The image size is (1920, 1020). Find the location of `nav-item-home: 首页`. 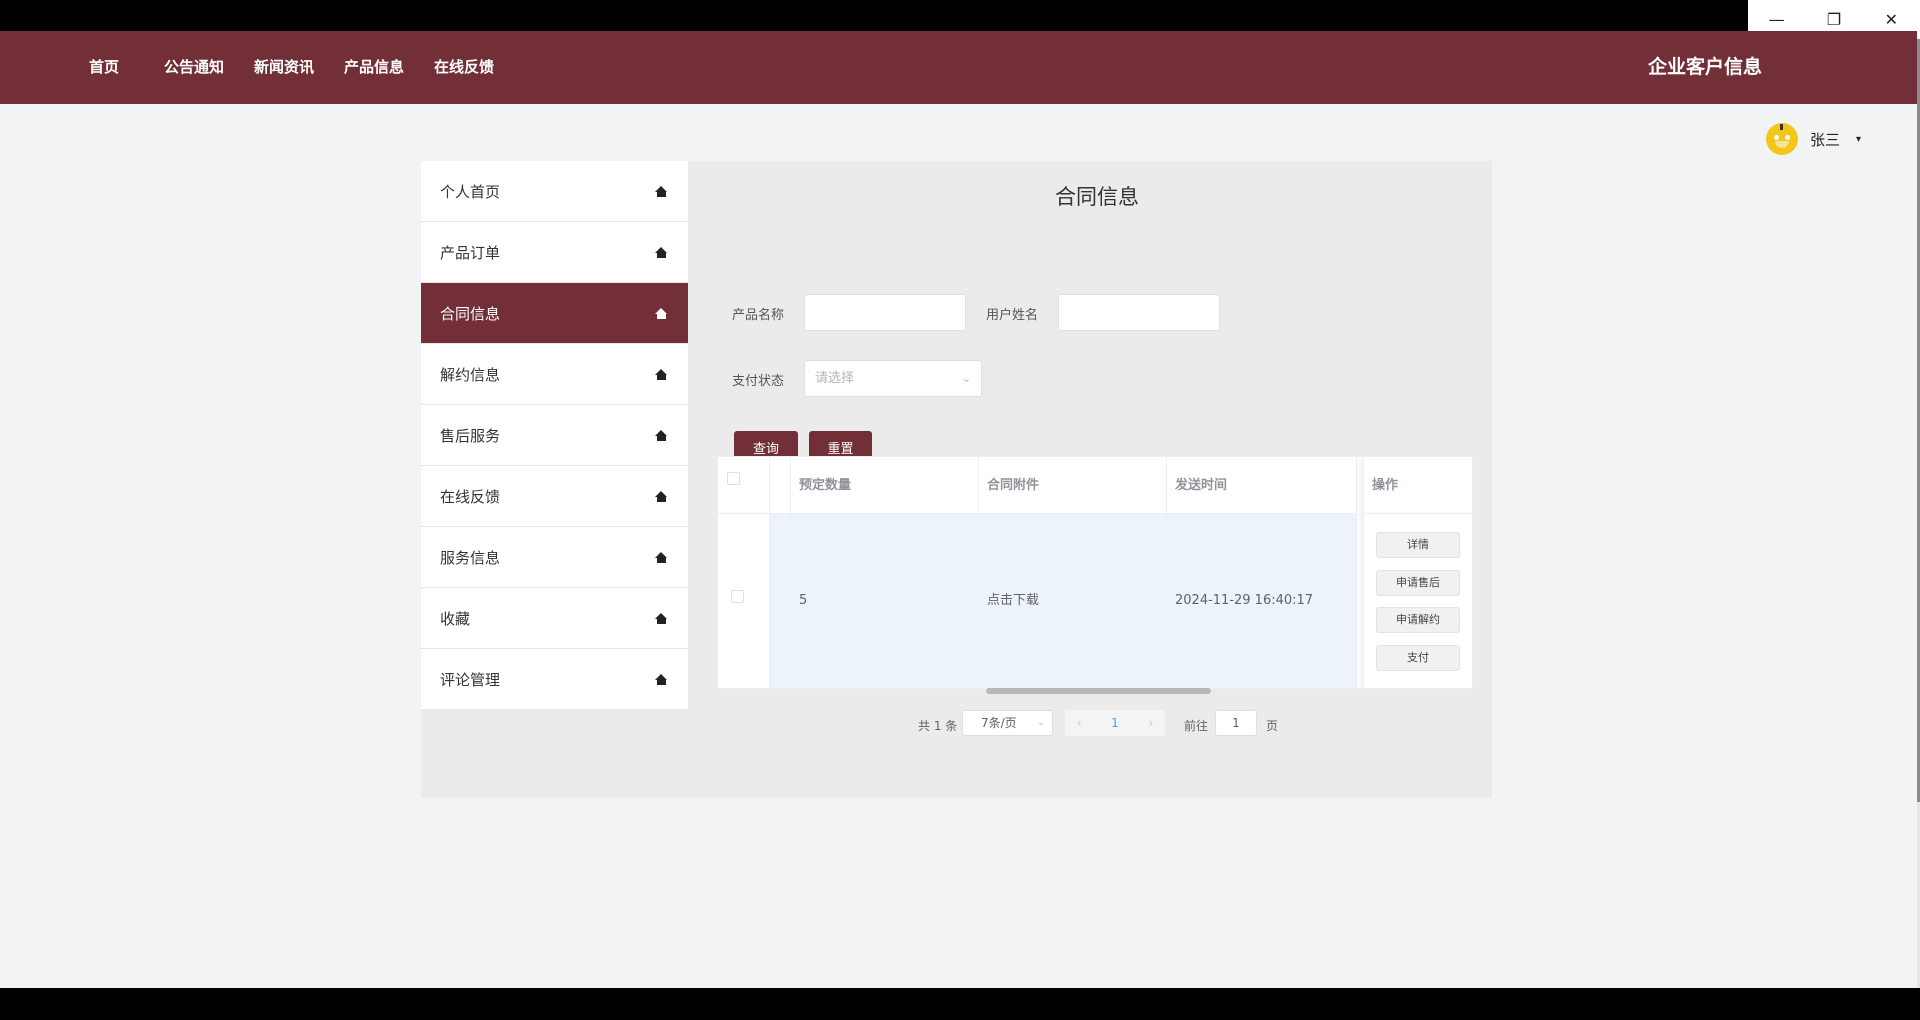

nav-item-home: 首页 is located at coordinates (104, 67).